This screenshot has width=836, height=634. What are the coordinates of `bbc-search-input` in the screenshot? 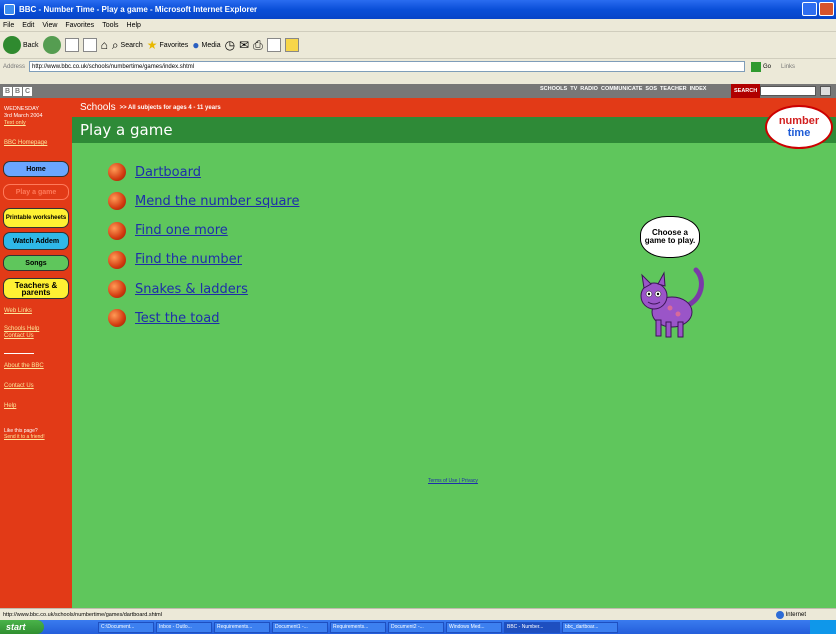 It's located at (788, 91).